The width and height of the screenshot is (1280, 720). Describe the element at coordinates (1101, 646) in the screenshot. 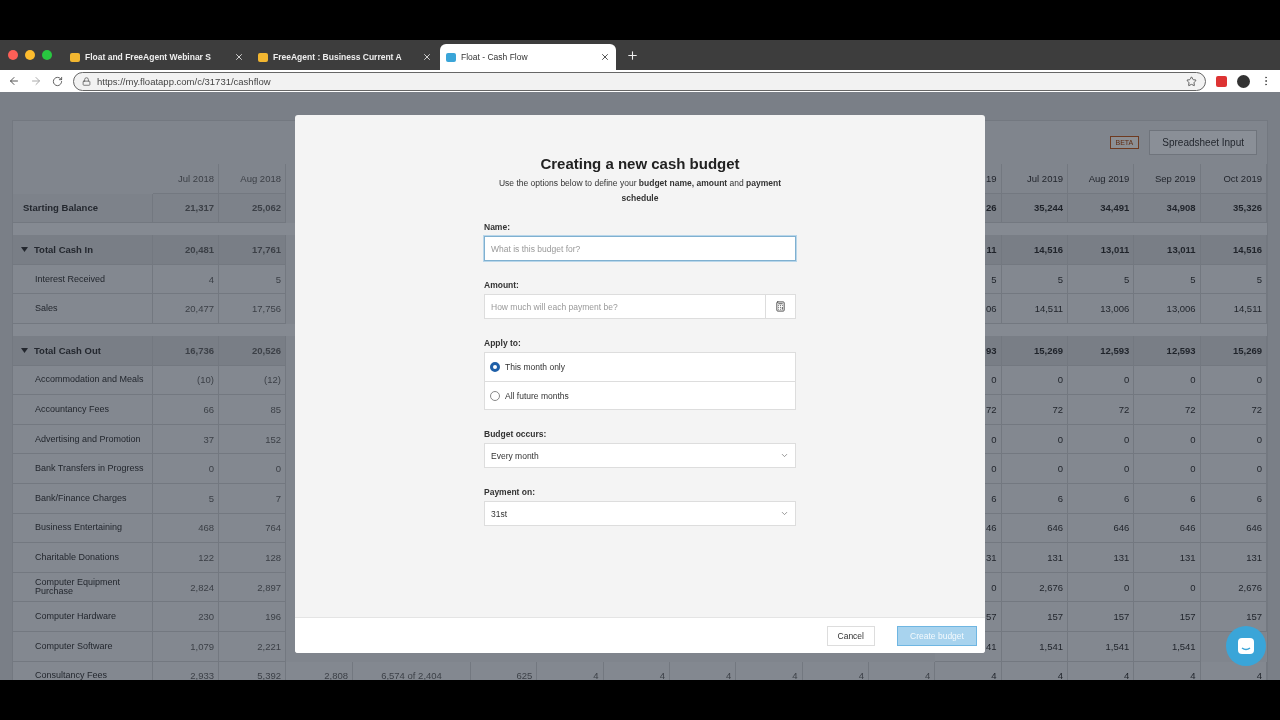

I see `table-cell: 1,541` at that location.